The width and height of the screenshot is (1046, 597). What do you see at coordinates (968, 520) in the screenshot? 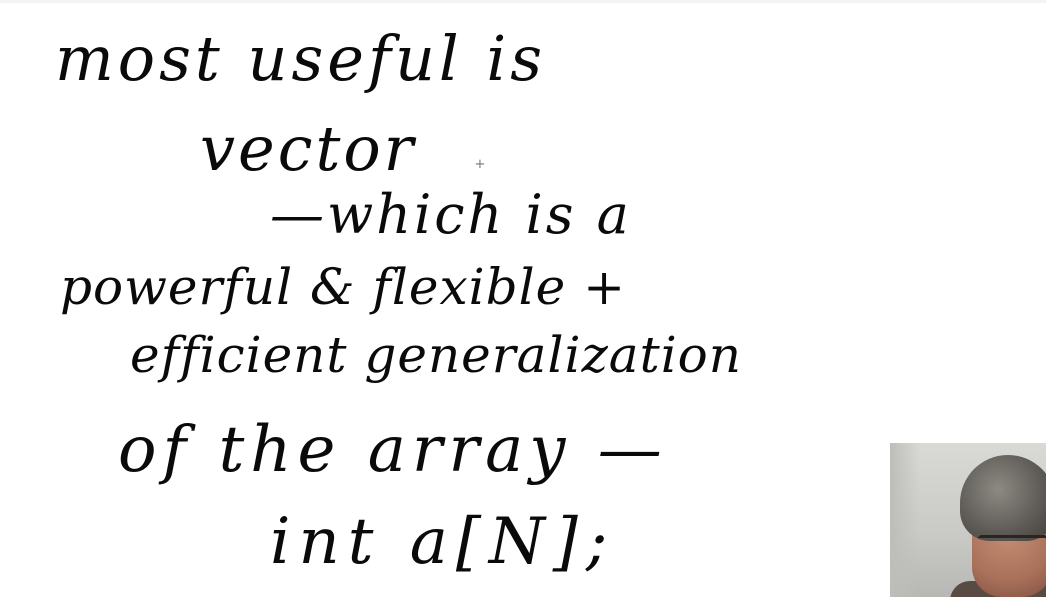
I see `presenter-webcam-icon` at bounding box center [968, 520].